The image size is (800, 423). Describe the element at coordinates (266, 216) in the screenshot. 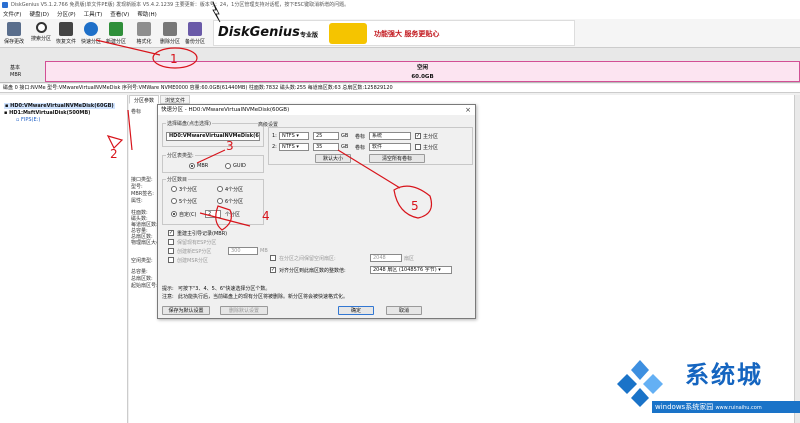

I see `annotation-label-4: 4` at that location.